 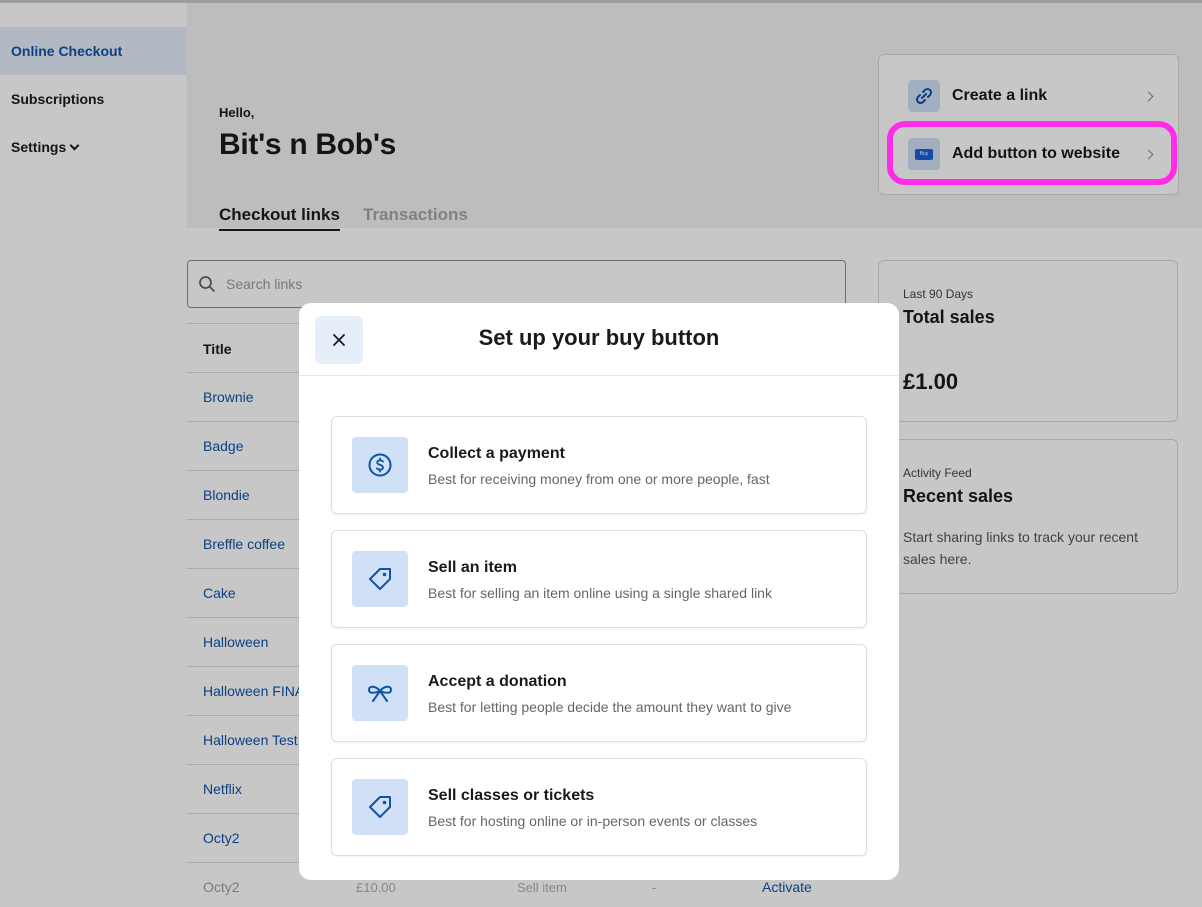 What do you see at coordinates (380, 465) in the screenshot?
I see `dollar-coin-icon` at bounding box center [380, 465].